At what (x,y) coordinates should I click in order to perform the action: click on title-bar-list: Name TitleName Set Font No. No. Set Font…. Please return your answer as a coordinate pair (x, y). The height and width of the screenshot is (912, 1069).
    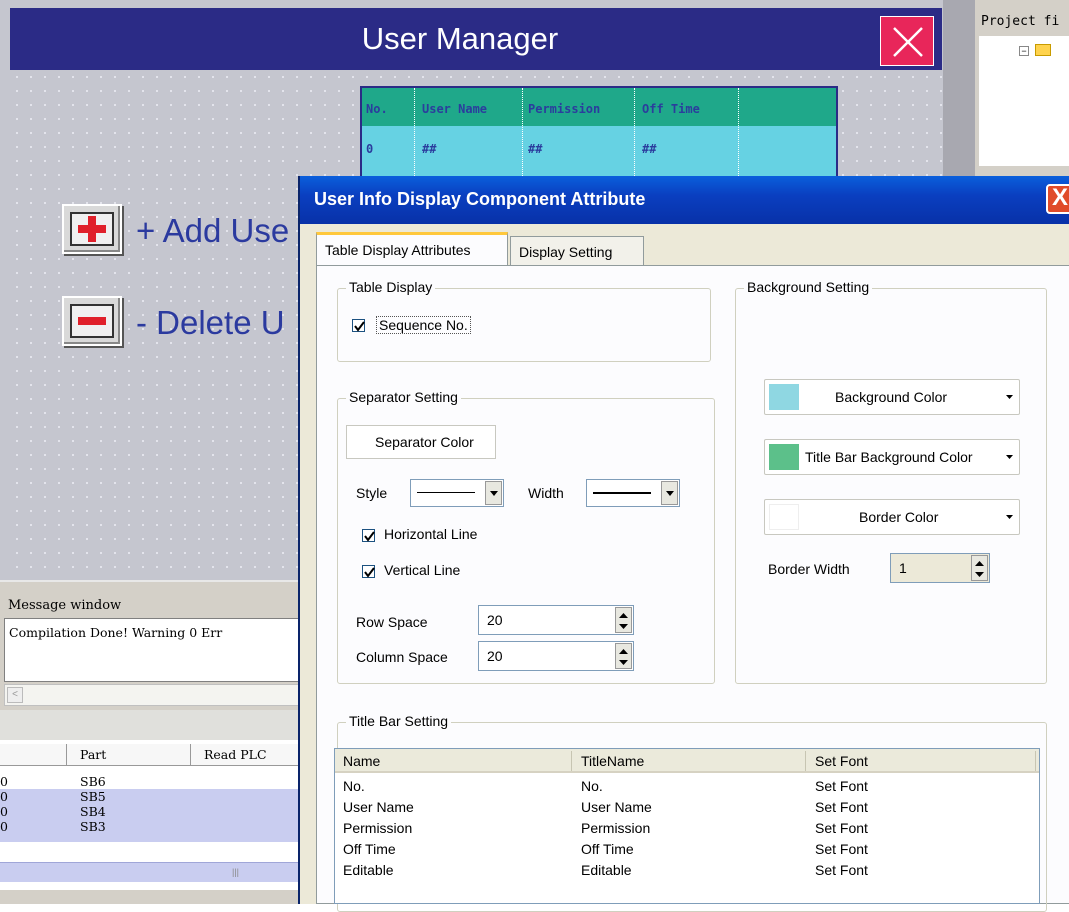
    Looking at the image, I should click on (687, 826).